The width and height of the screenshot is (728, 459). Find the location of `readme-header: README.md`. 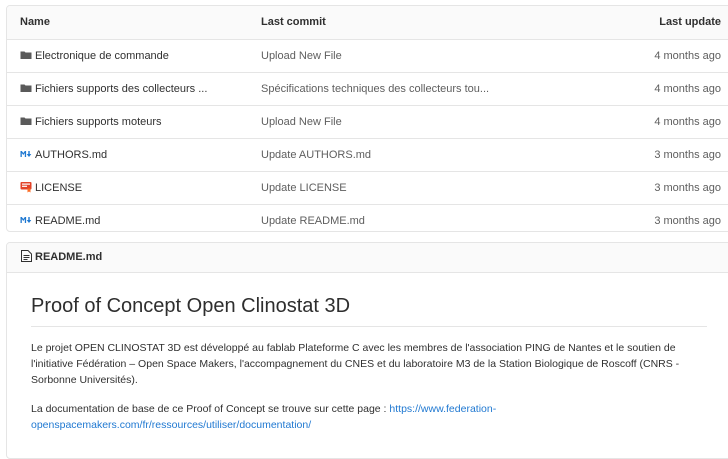

readme-header: README.md is located at coordinates (367, 258).